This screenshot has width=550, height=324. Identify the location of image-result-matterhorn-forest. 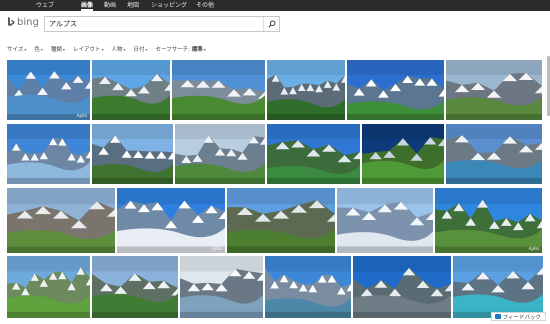
(306, 90).